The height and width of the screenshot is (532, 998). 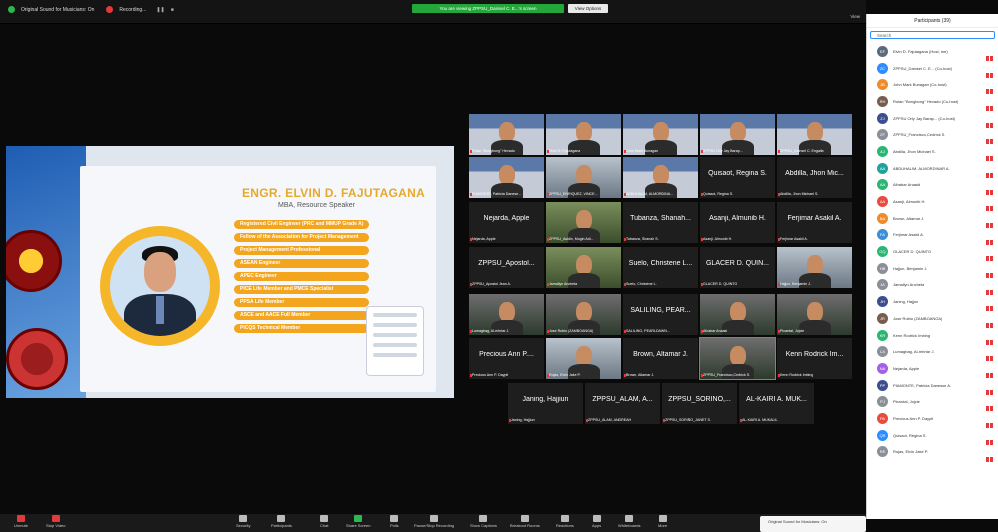 What do you see at coordinates (855, 16) in the screenshot?
I see `view-button: View` at bounding box center [855, 16].